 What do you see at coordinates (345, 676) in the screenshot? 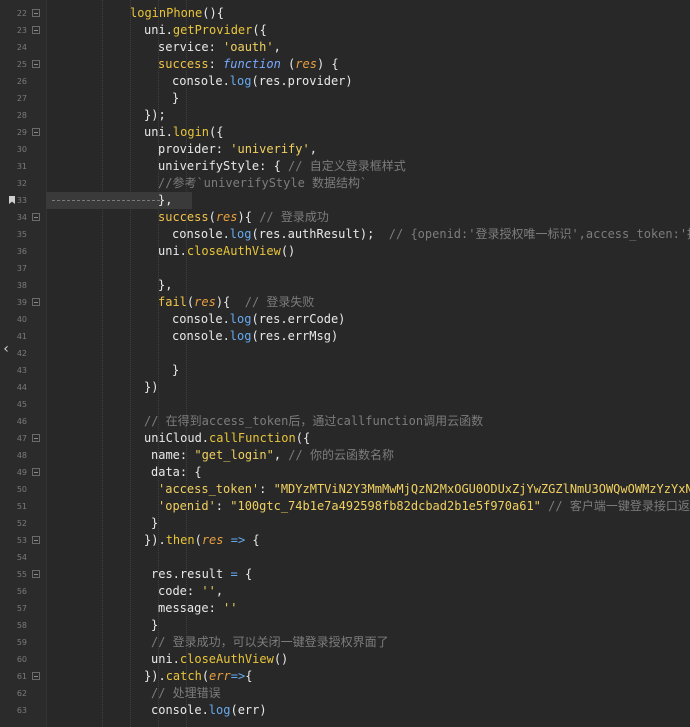
I see `code-line: 61}).catch(err=>{` at bounding box center [345, 676].